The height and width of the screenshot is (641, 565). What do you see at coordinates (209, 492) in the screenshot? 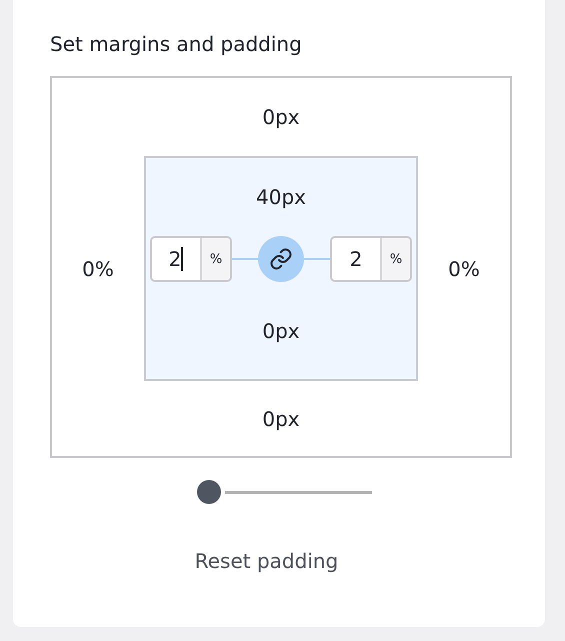
I see `slider-thumb` at bounding box center [209, 492].